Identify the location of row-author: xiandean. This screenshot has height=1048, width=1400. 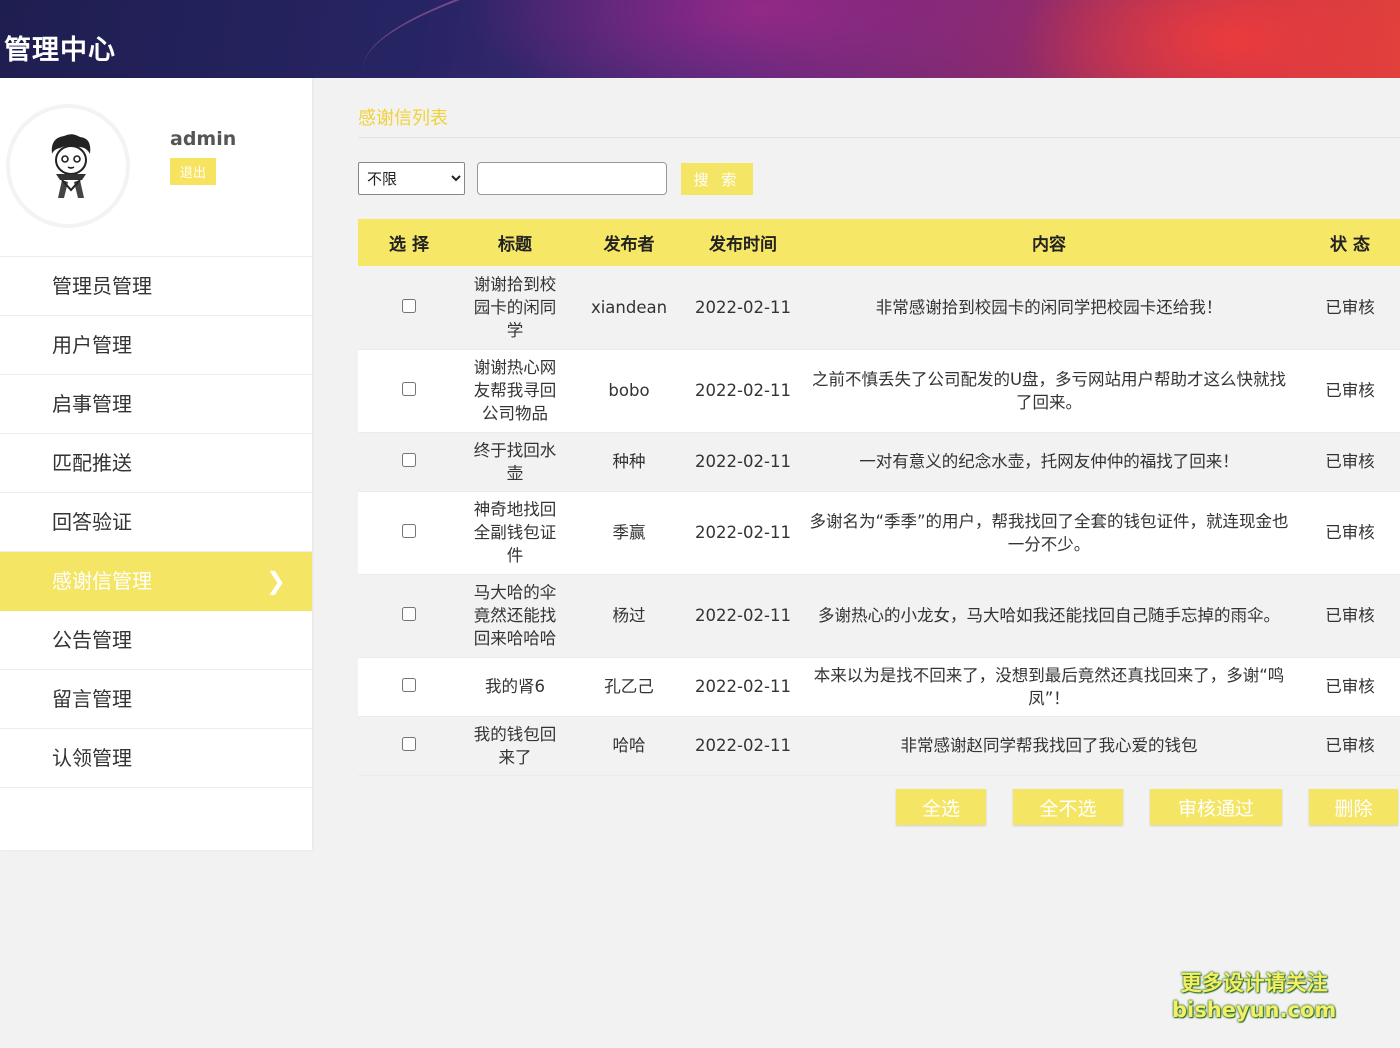
(629, 308).